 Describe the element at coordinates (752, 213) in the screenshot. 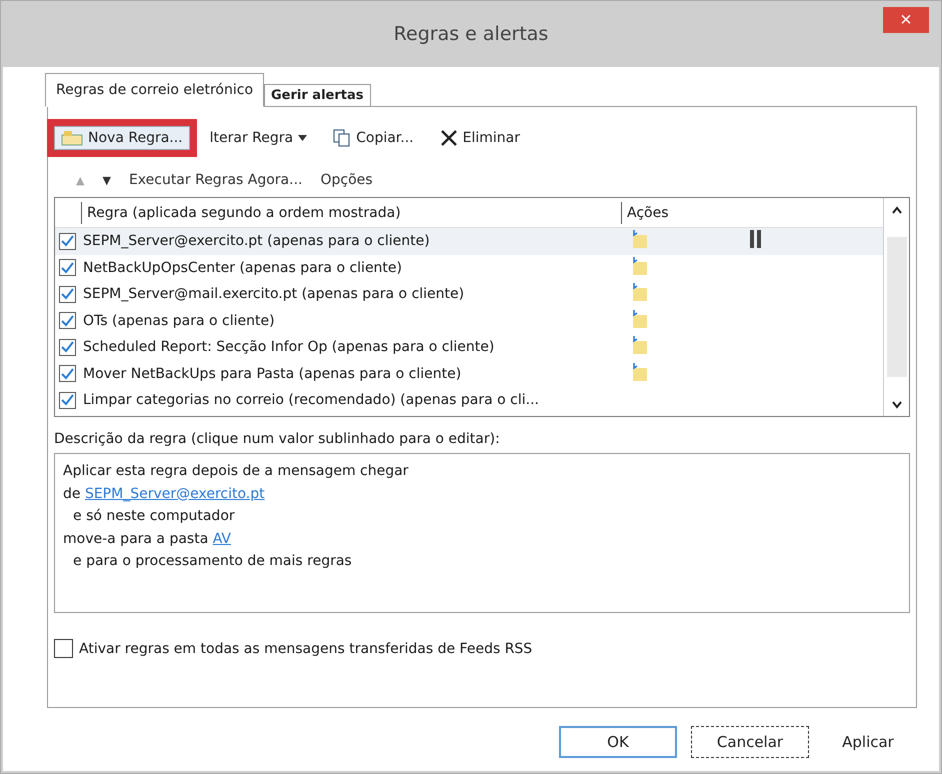

I see `column-header: Ações` at that location.